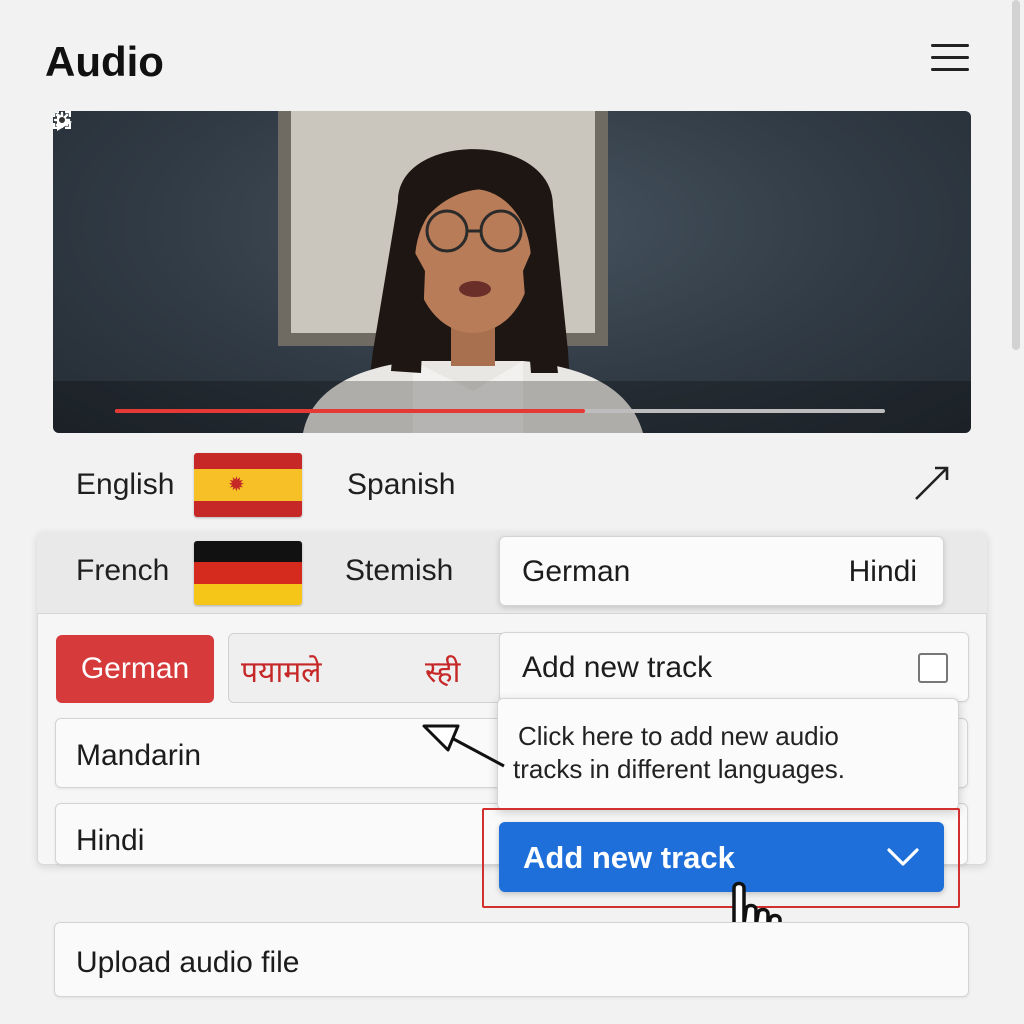 This screenshot has width=1024, height=1024. What do you see at coordinates (678, 736) in the screenshot?
I see `tooltip-line-1: Click here to add new audio` at bounding box center [678, 736].